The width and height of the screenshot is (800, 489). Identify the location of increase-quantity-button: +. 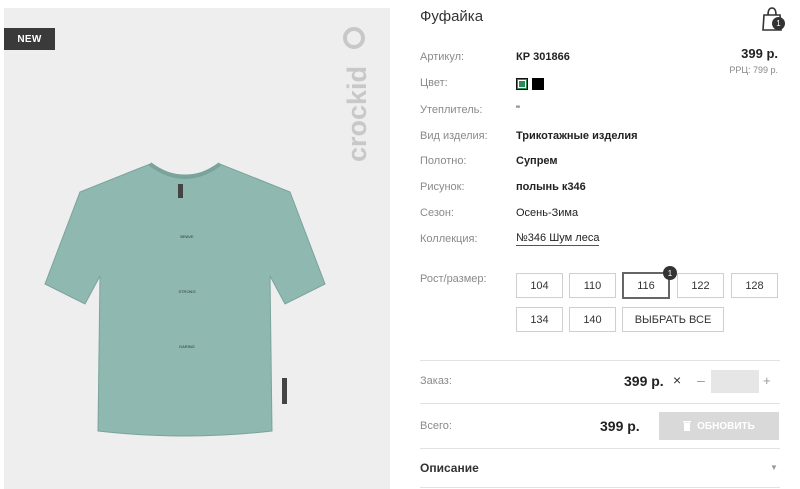
(767, 380).